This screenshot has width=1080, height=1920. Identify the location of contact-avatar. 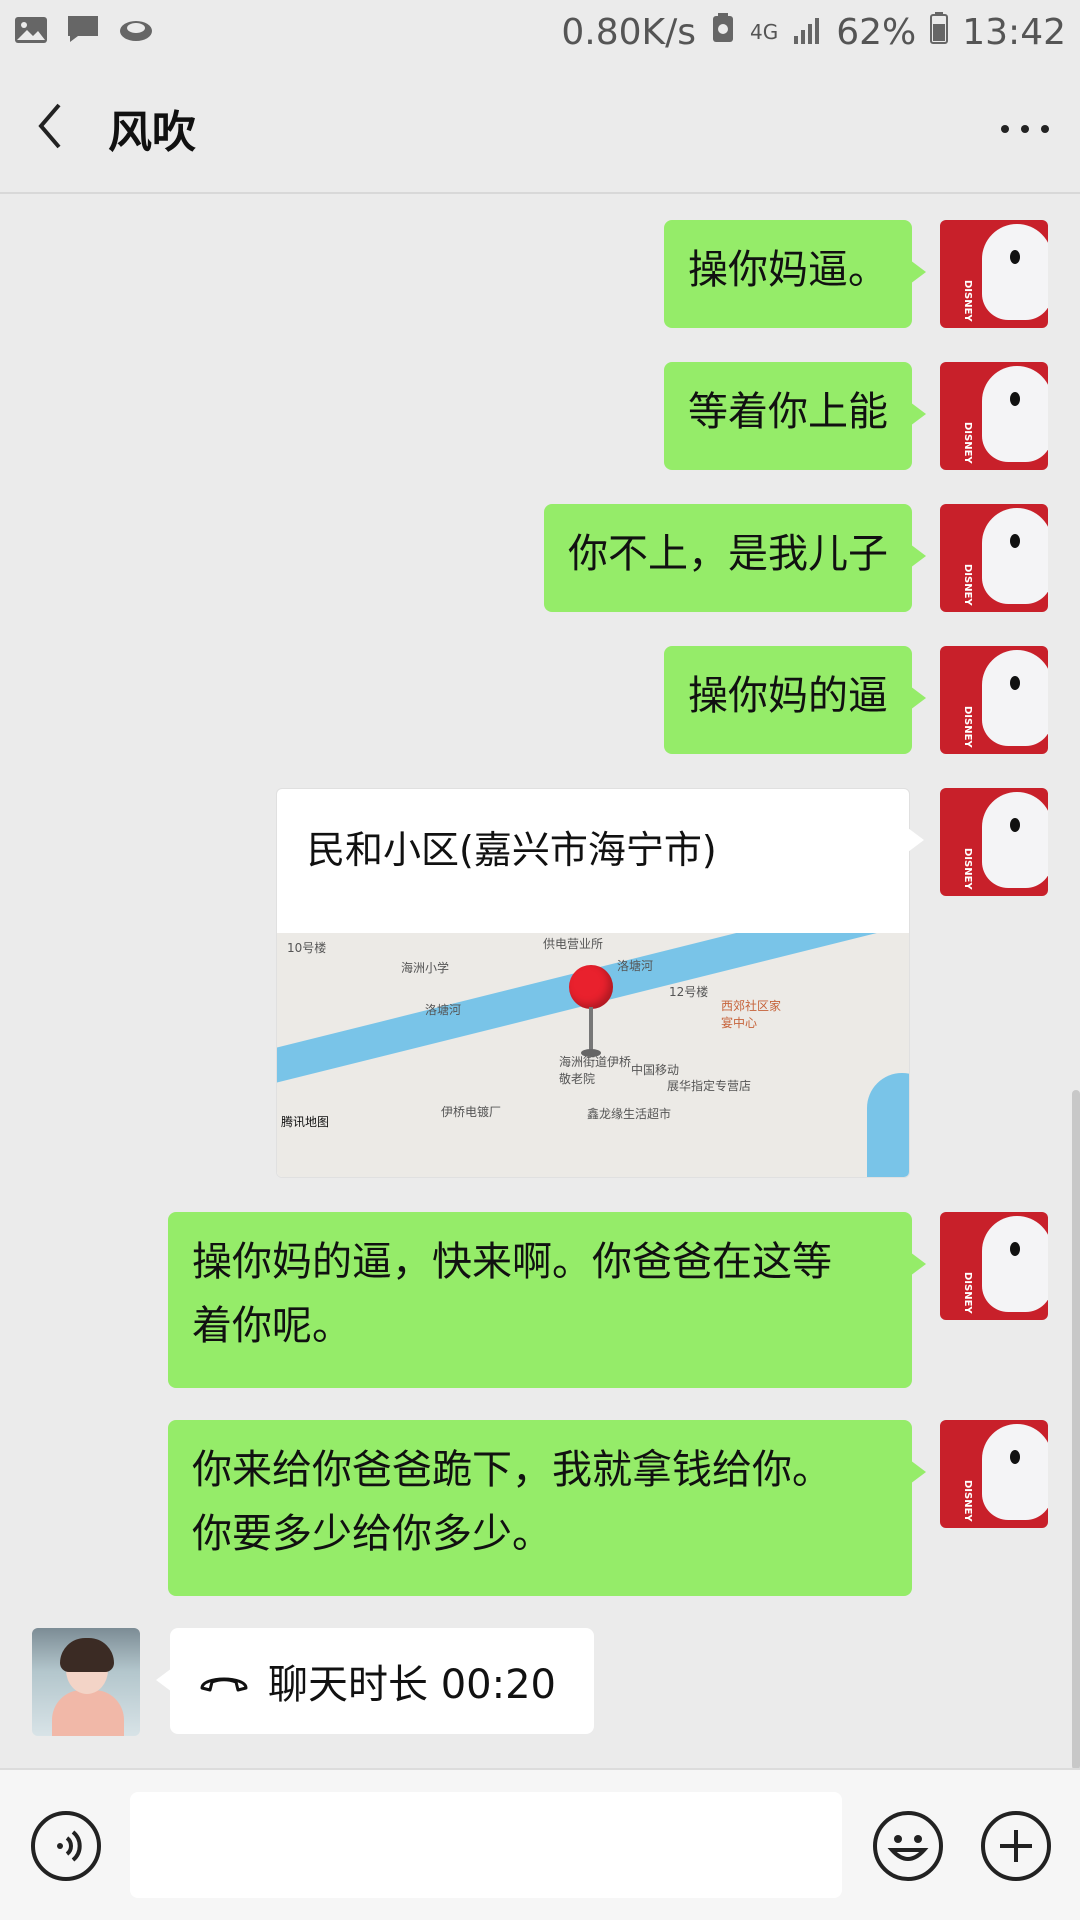
(86, 1682).